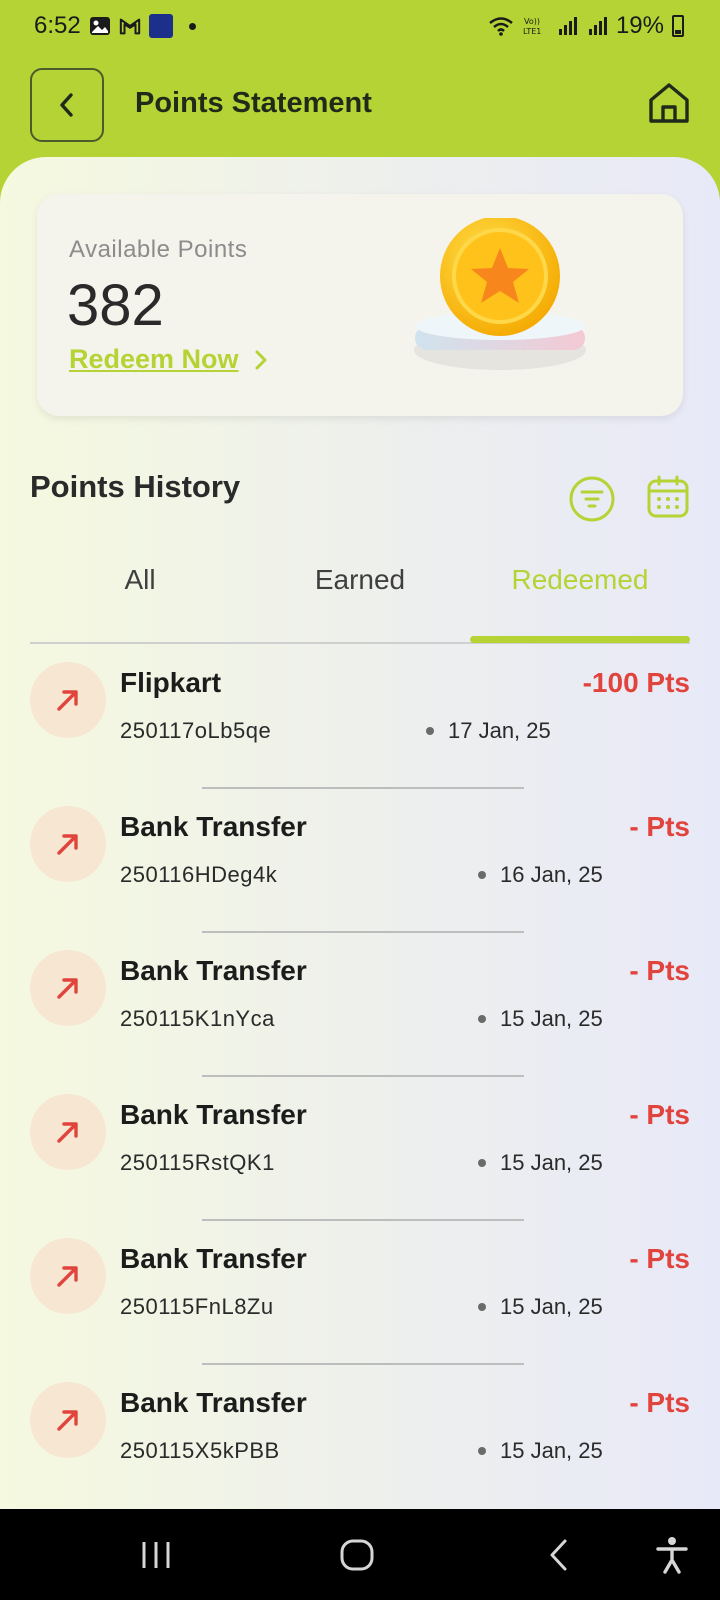 The width and height of the screenshot is (720, 1600). I want to click on item-date: 17 Jan, 25, so click(488, 731).